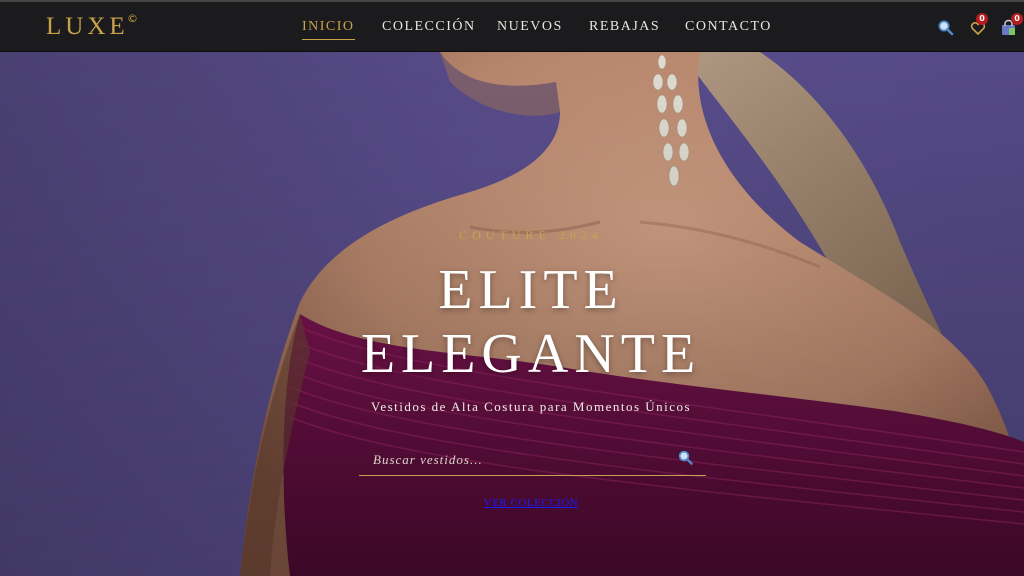 This screenshot has width=1024, height=576. Describe the element at coordinates (512, 503) in the screenshot. I see `view-collection-link: VER COLECCIÓN` at that location.